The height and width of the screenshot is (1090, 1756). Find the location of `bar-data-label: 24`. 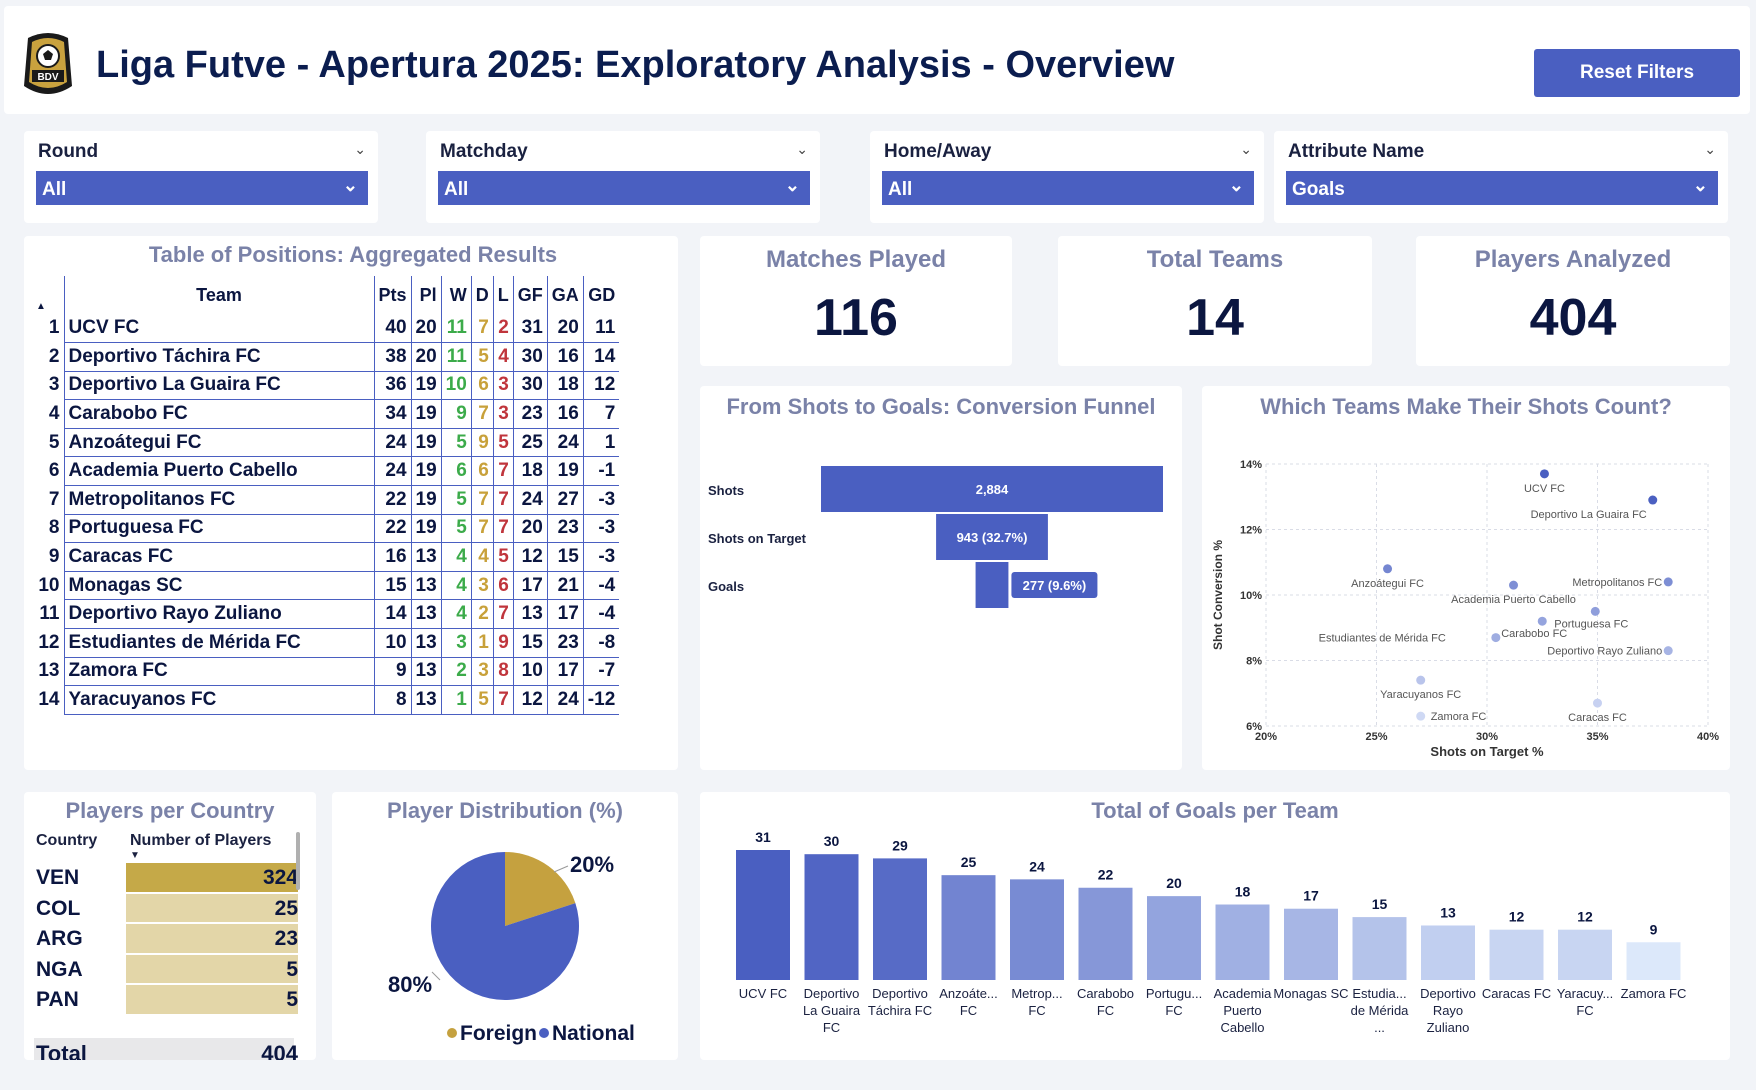

bar-data-label: 24 is located at coordinates (1037, 866).